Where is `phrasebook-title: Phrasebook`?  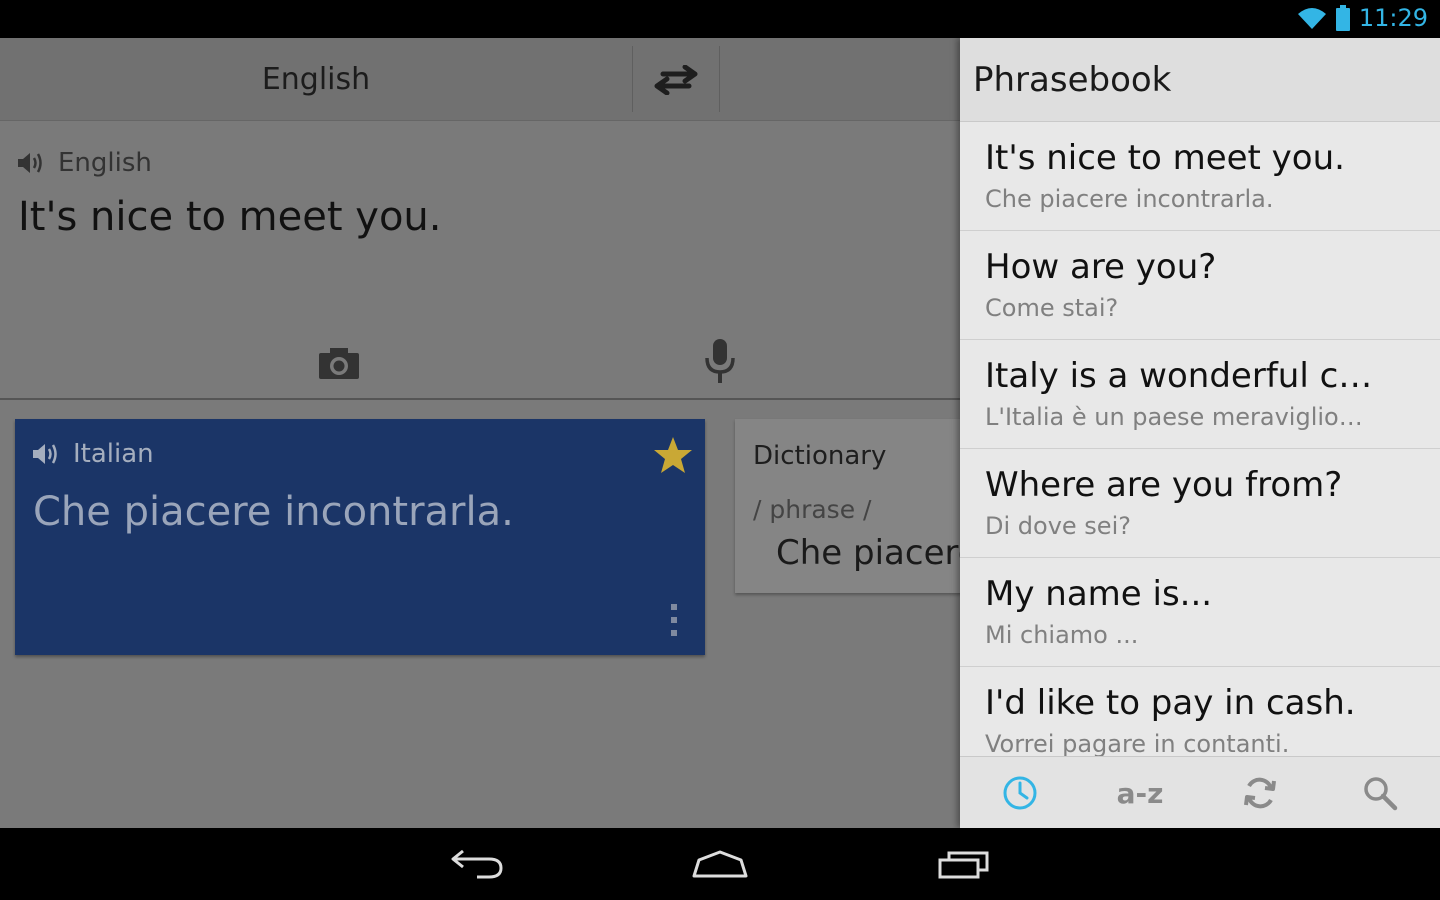 phrasebook-title: Phrasebook is located at coordinates (1072, 80).